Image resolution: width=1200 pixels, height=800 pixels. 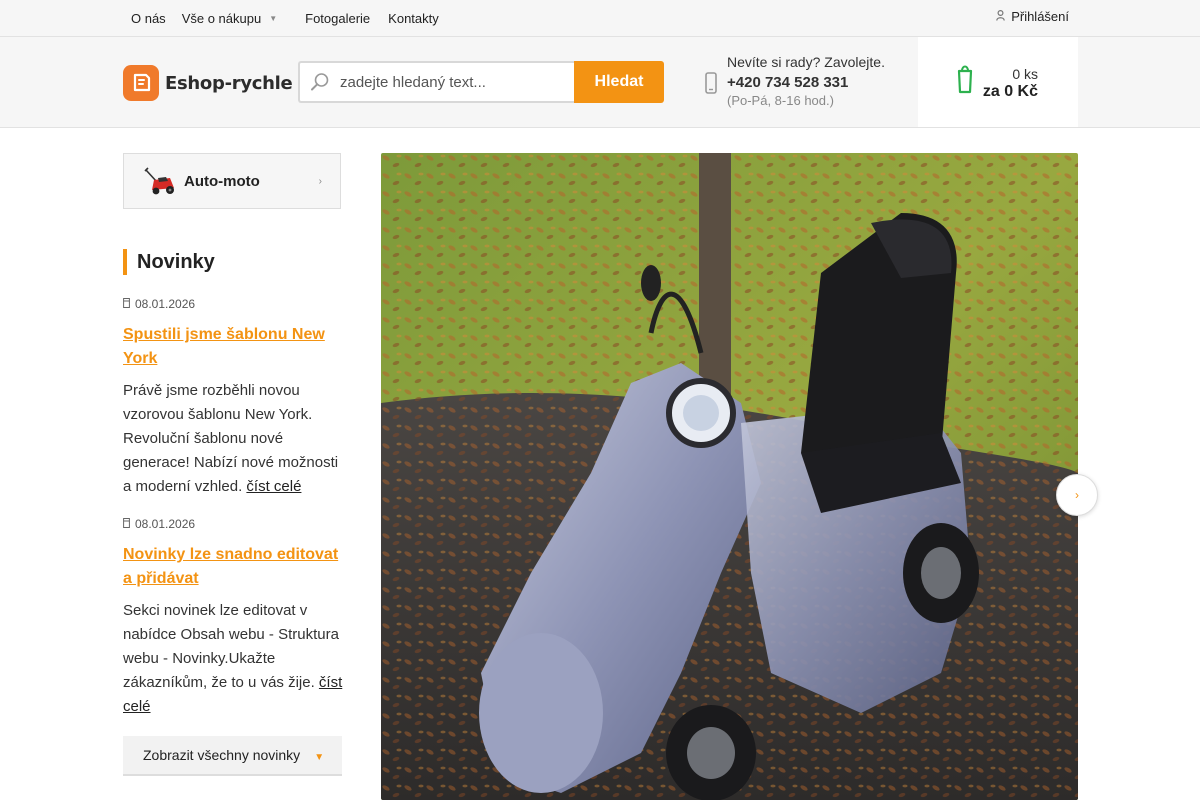 I want to click on slider-next-button: ›, so click(x=1077, y=495).